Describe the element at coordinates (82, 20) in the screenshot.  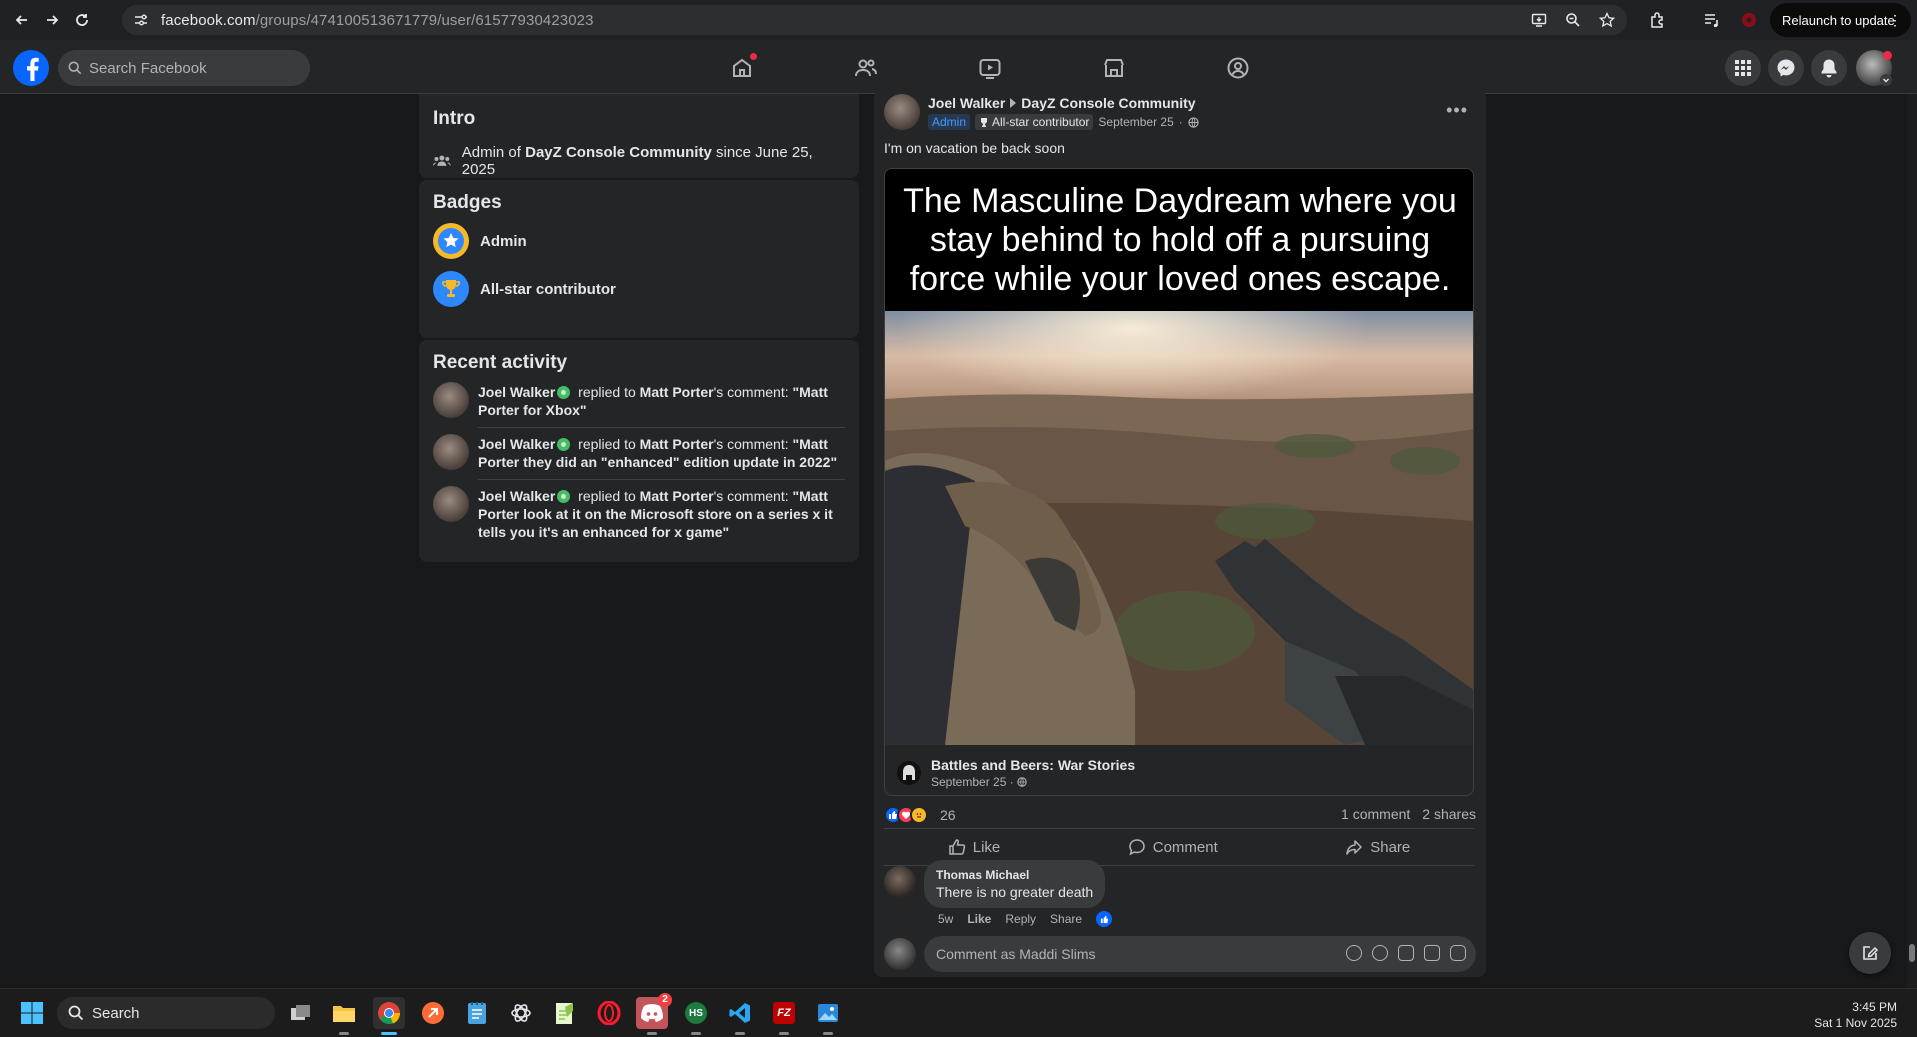
I see `reload-icon` at that location.